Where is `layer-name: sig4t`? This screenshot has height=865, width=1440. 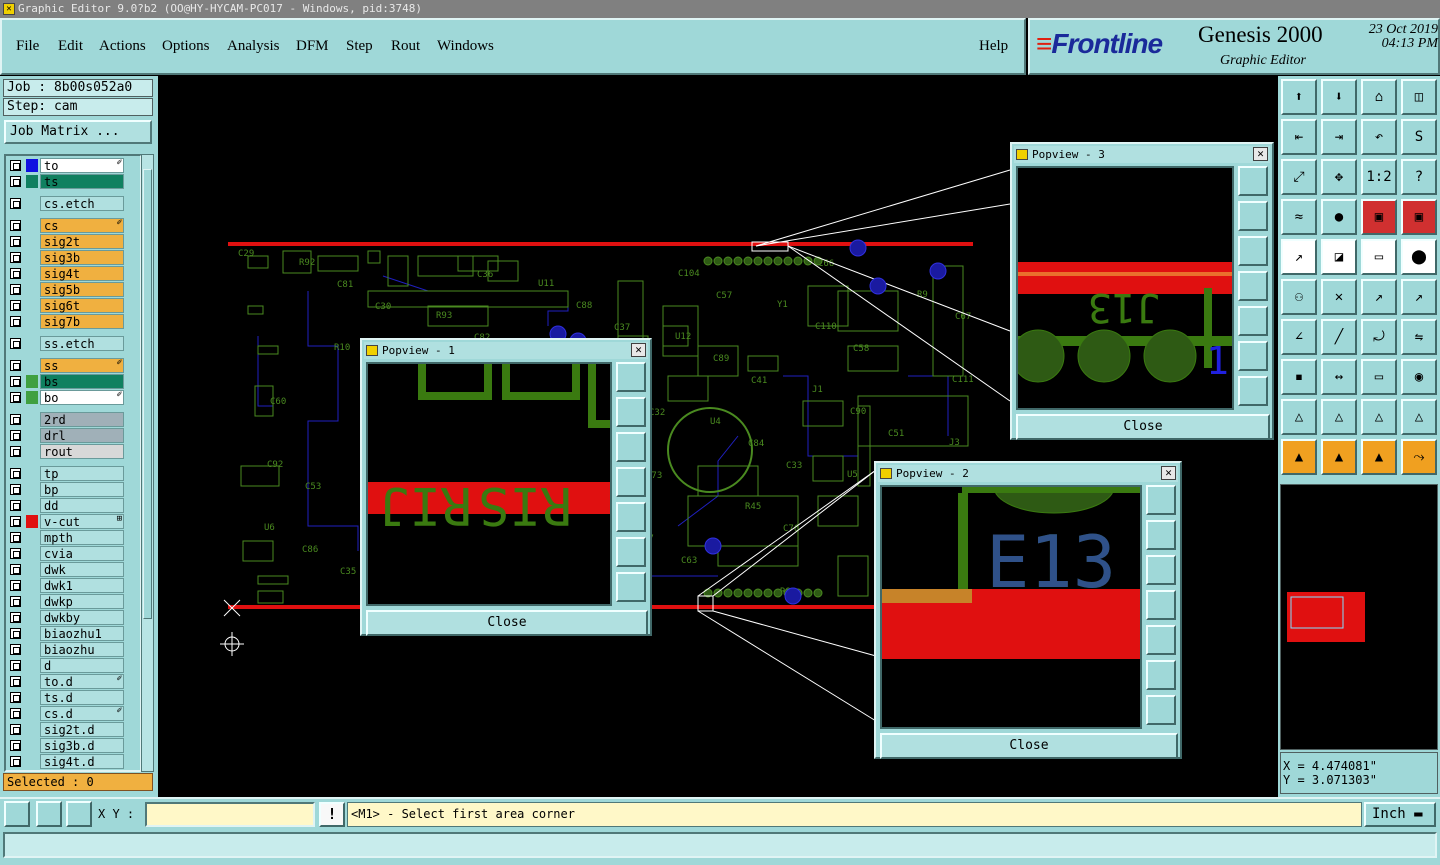 layer-name: sig4t is located at coordinates (82, 273).